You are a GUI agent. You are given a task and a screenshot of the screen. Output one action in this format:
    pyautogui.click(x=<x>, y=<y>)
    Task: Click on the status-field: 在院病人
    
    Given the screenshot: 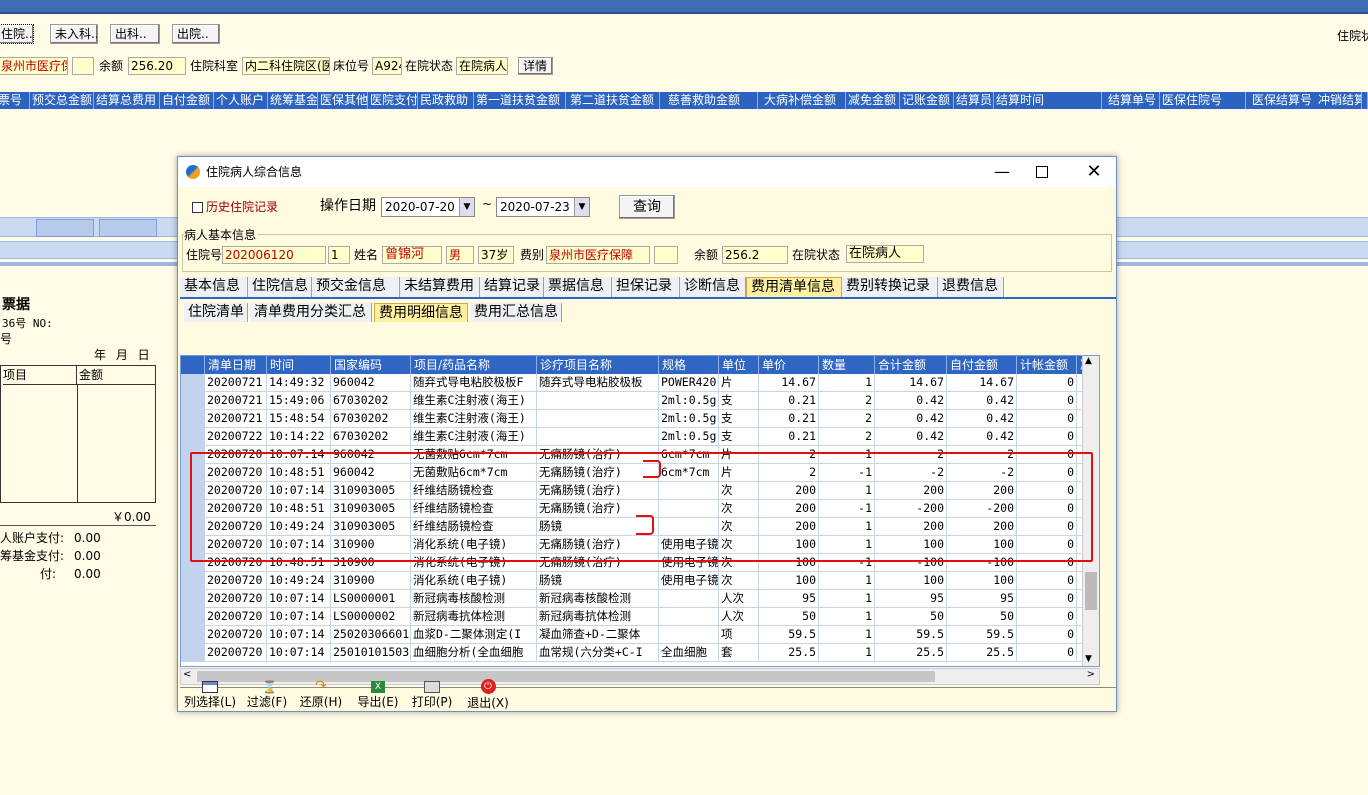 What is the action you would take?
    pyautogui.click(x=885, y=254)
    